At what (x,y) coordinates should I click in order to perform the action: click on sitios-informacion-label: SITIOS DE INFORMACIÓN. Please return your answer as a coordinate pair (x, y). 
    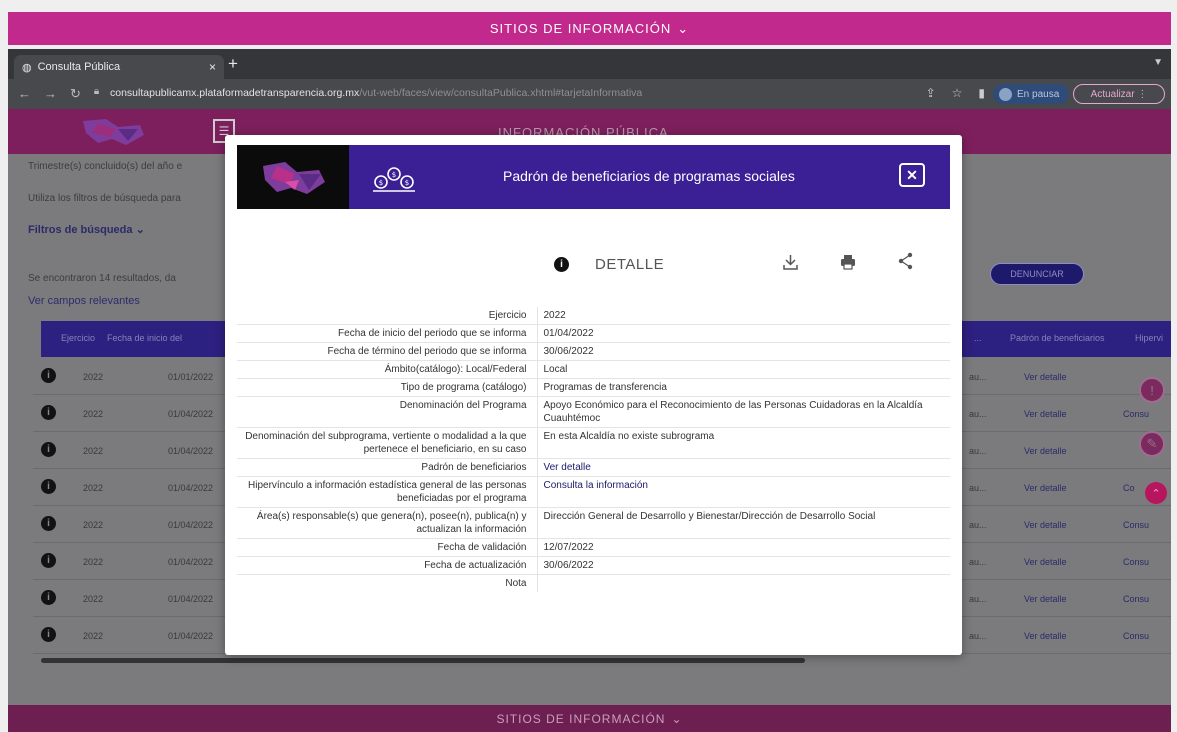
    Looking at the image, I should click on (580, 28).